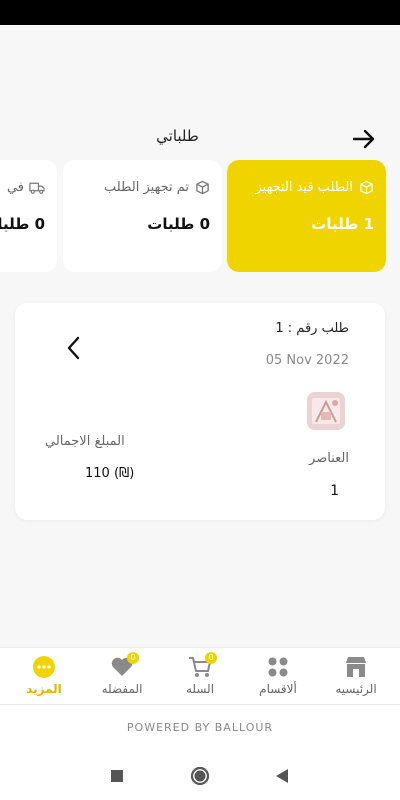 This screenshot has height=800, width=400. Describe the element at coordinates (200, 689) in the screenshot. I see `nav-label: السله` at that location.